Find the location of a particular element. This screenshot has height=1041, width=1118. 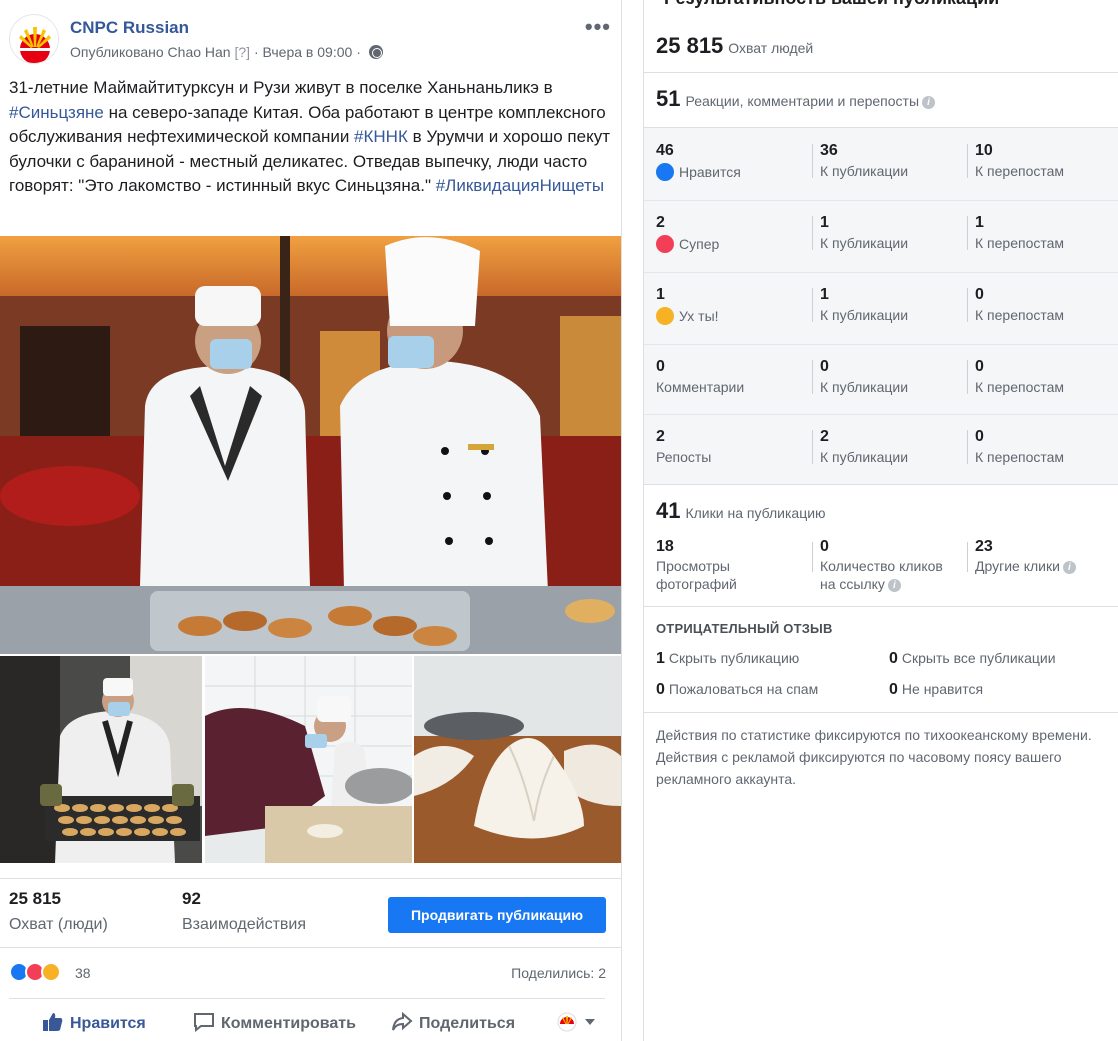

page-name: CNPC Russian is located at coordinates (129, 28).